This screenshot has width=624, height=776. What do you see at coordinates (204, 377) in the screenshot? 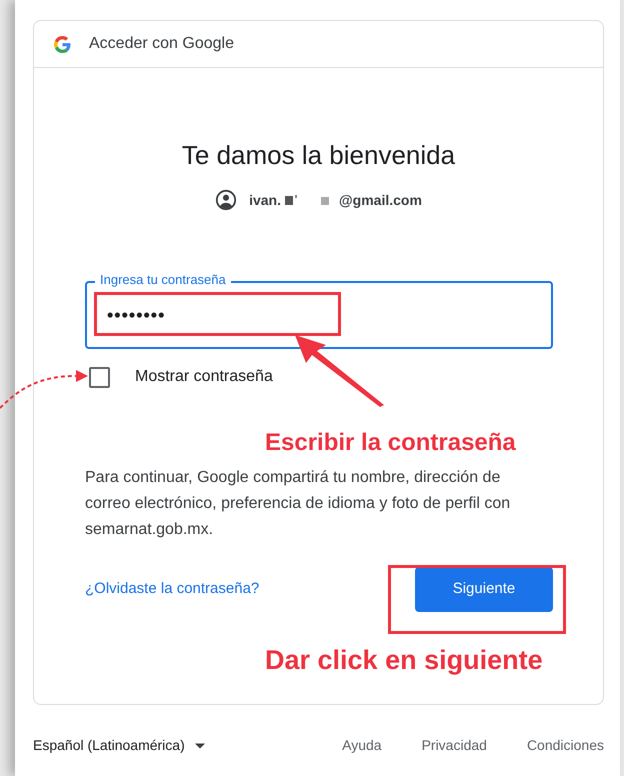
I see `show-password-label: Mostrar contraseña` at bounding box center [204, 377].